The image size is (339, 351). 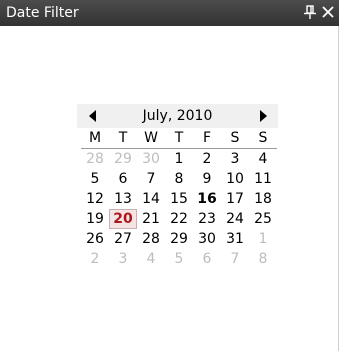 I want to click on calendar-day: 2, so click(x=207, y=159).